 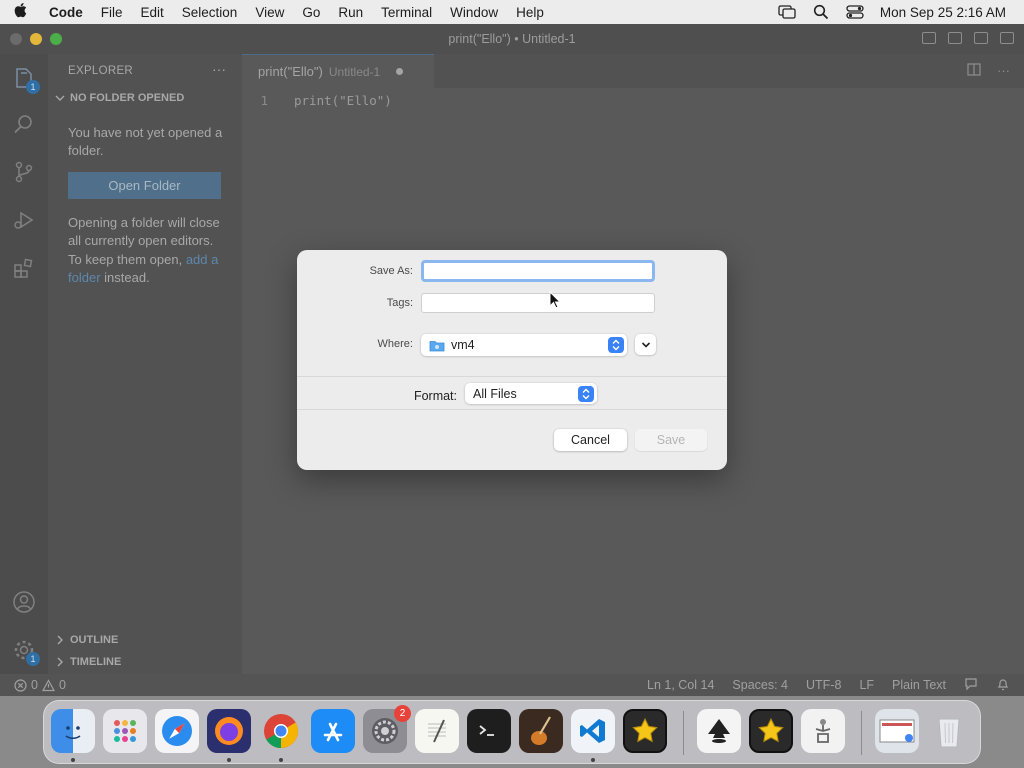 What do you see at coordinates (538, 271) in the screenshot?
I see `save-as-input` at bounding box center [538, 271].